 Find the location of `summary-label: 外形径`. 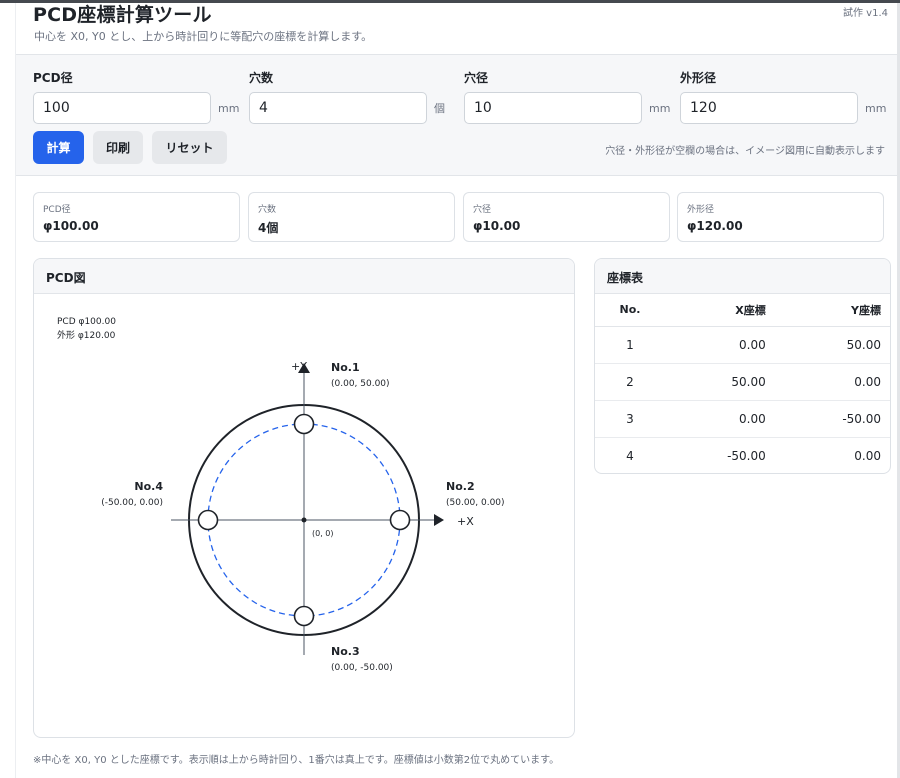

summary-label: 外形径 is located at coordinates (701, 210).